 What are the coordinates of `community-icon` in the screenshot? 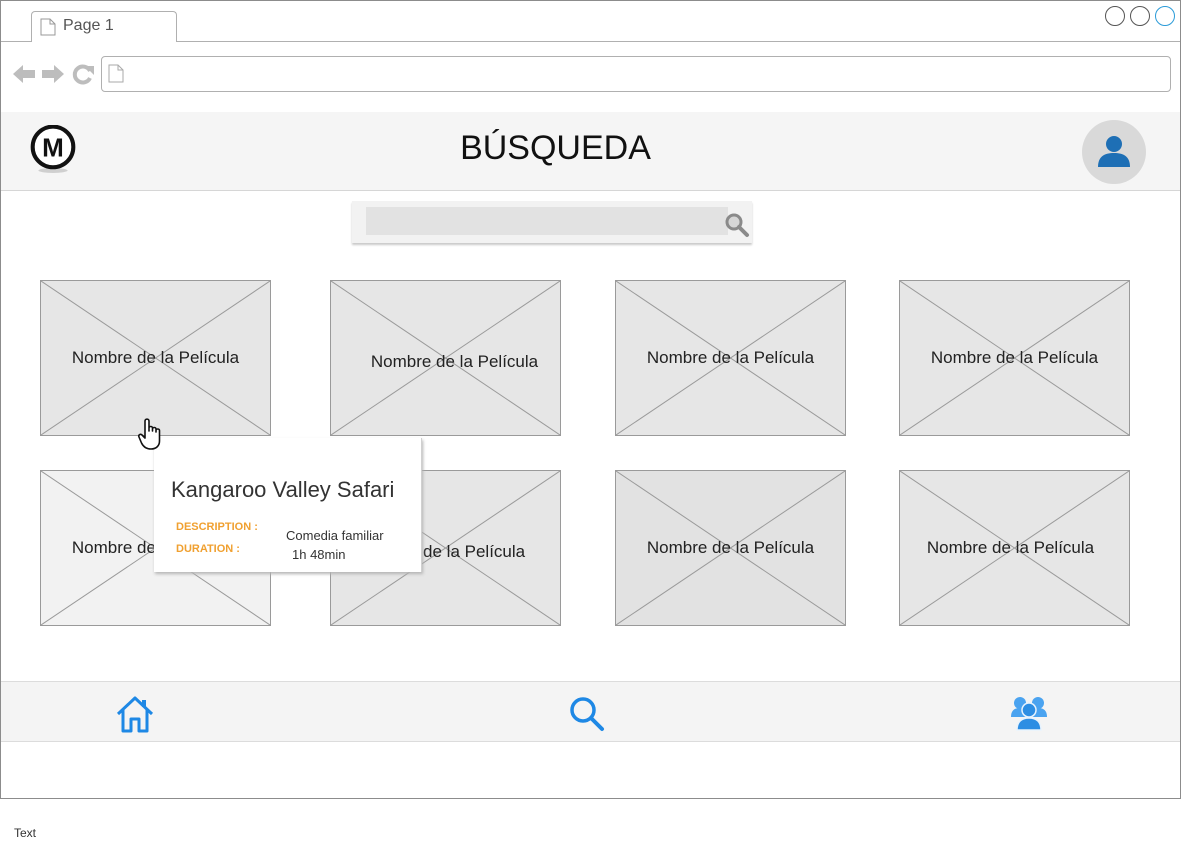 It's located at (1029, 712).